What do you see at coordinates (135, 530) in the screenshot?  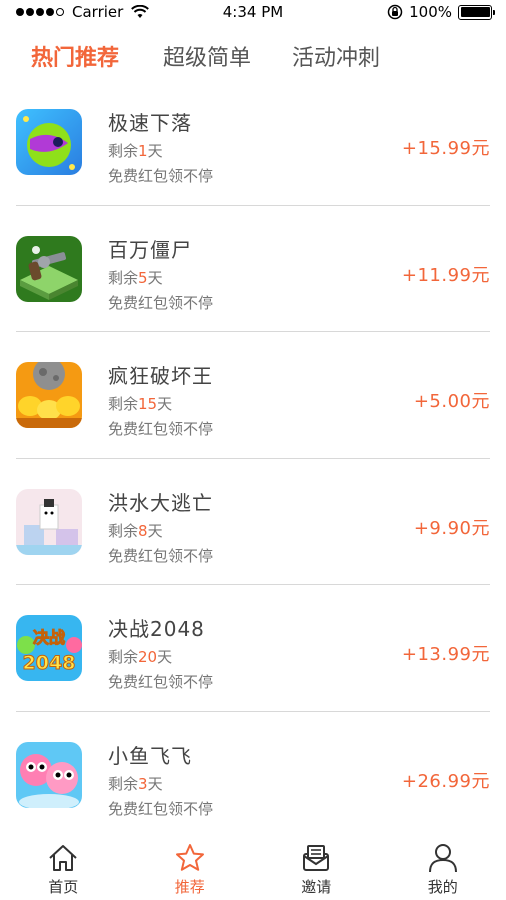 I see `days-remaining: 剩余8天` at bounding box center [135, 530].